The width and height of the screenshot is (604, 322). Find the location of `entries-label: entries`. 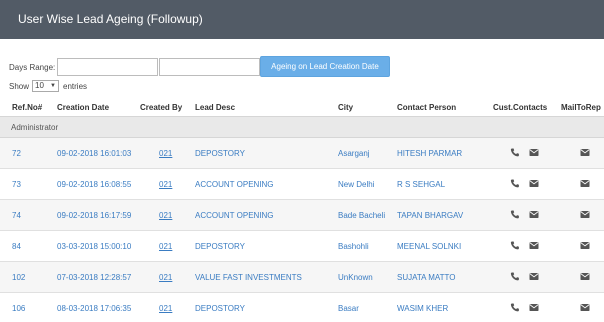

entries-label: entries is located at coordinates (75, 86).